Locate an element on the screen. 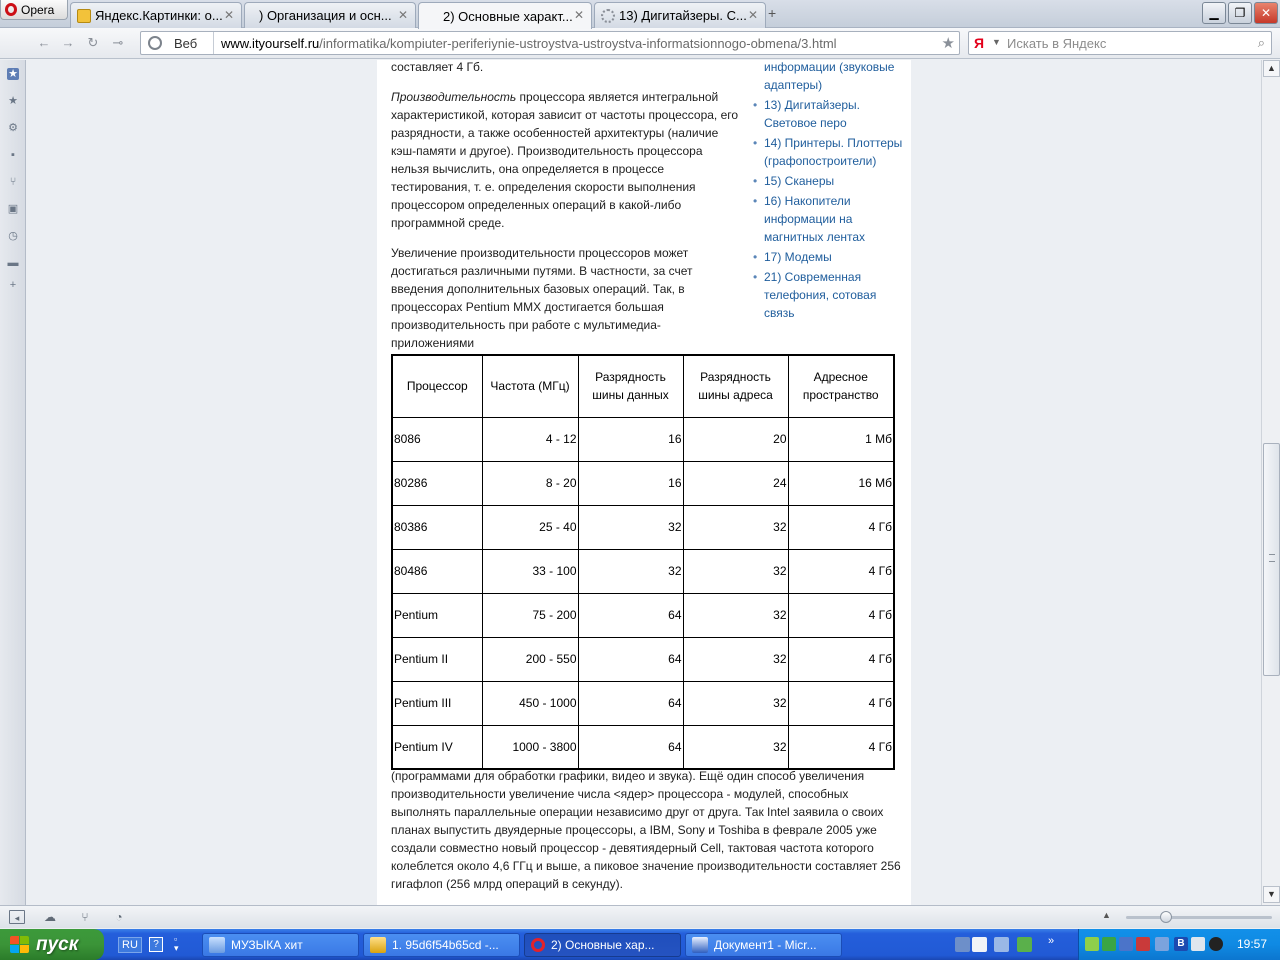  add-panel-icon: + is located at coordinates (13, 285).